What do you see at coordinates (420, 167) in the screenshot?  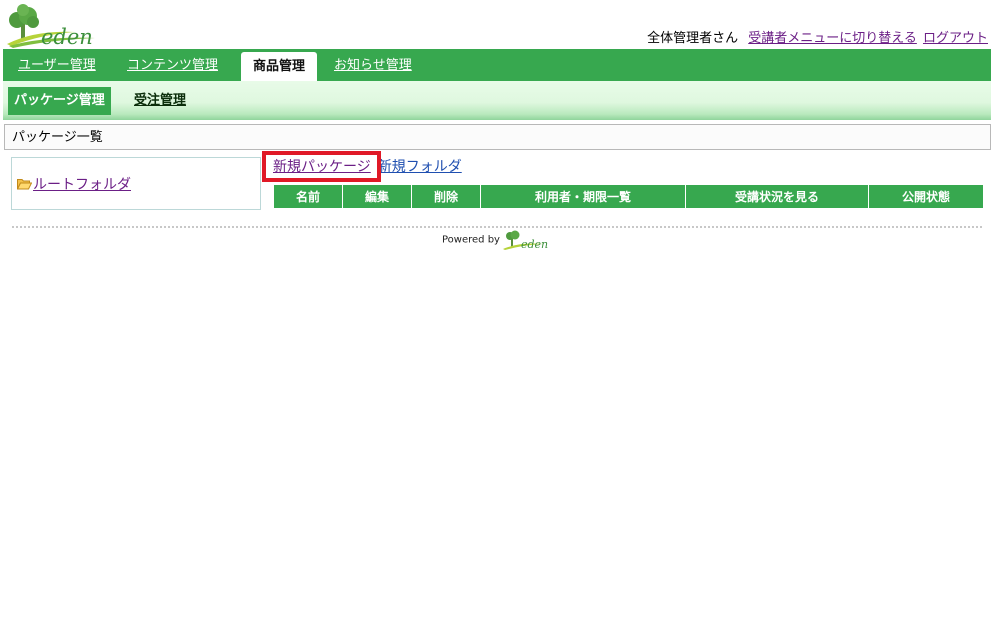 I see `new-folder-link: 新規フォルダ` at bounding box center [420, 167].